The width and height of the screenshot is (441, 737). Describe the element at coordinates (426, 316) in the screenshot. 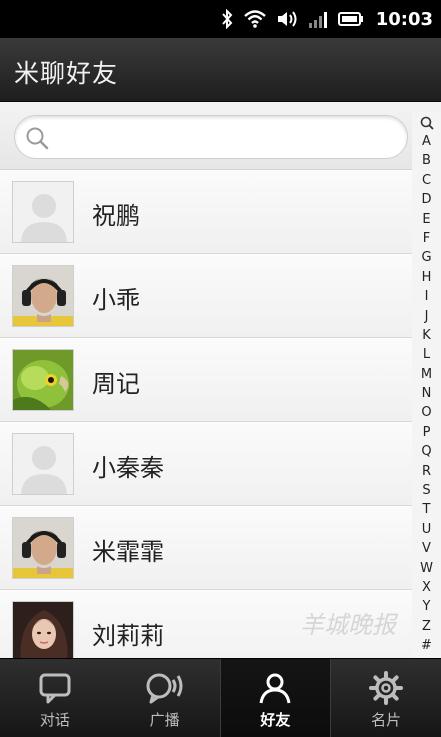

I see `index-letter: J` at that location.